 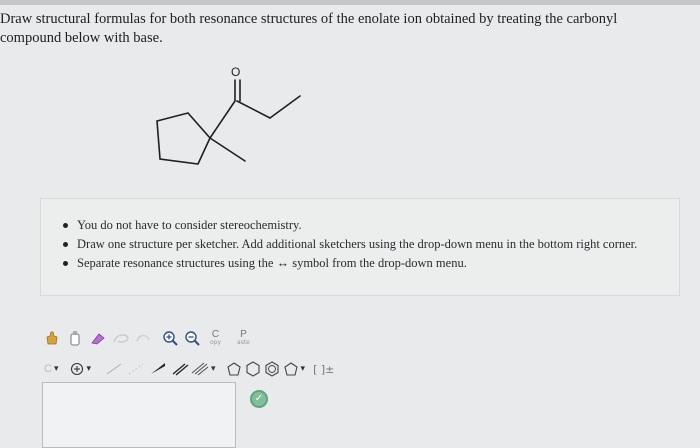 I want to click on sketcher-toolbar-top: C opy P aste, so click(x=147, y=338).